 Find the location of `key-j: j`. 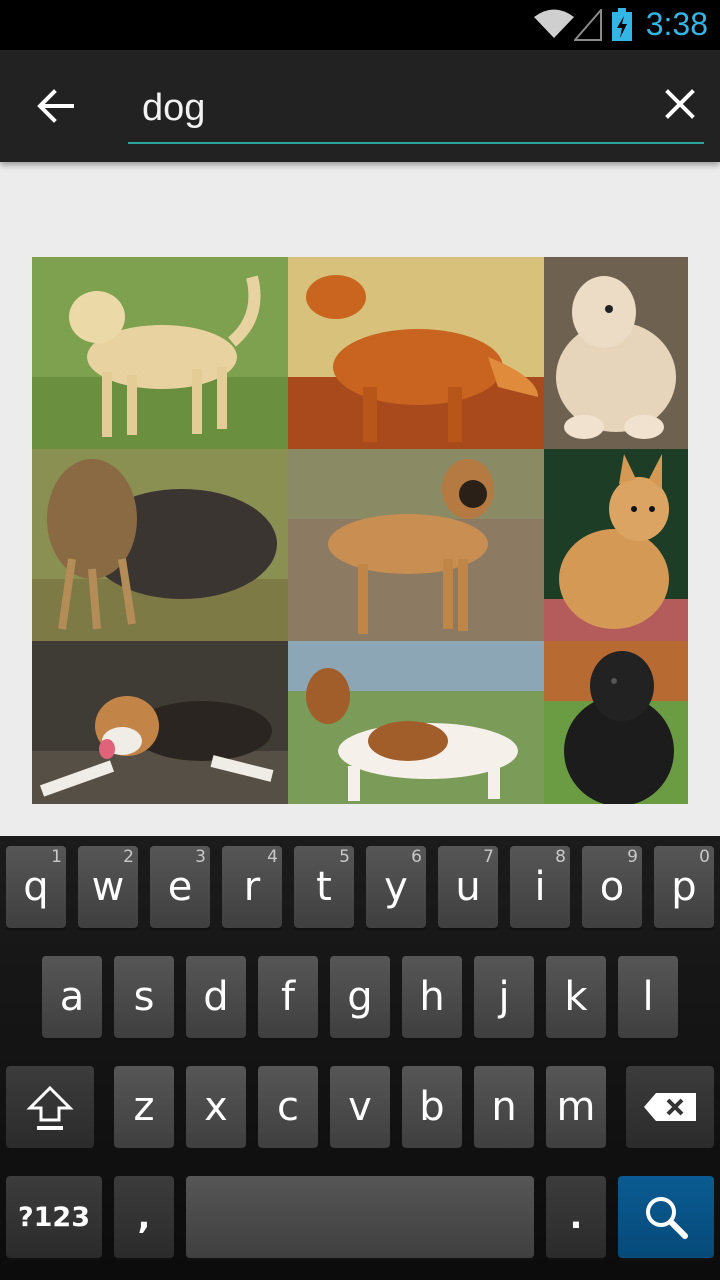

key-j: j is located at coordinates (504, 997).